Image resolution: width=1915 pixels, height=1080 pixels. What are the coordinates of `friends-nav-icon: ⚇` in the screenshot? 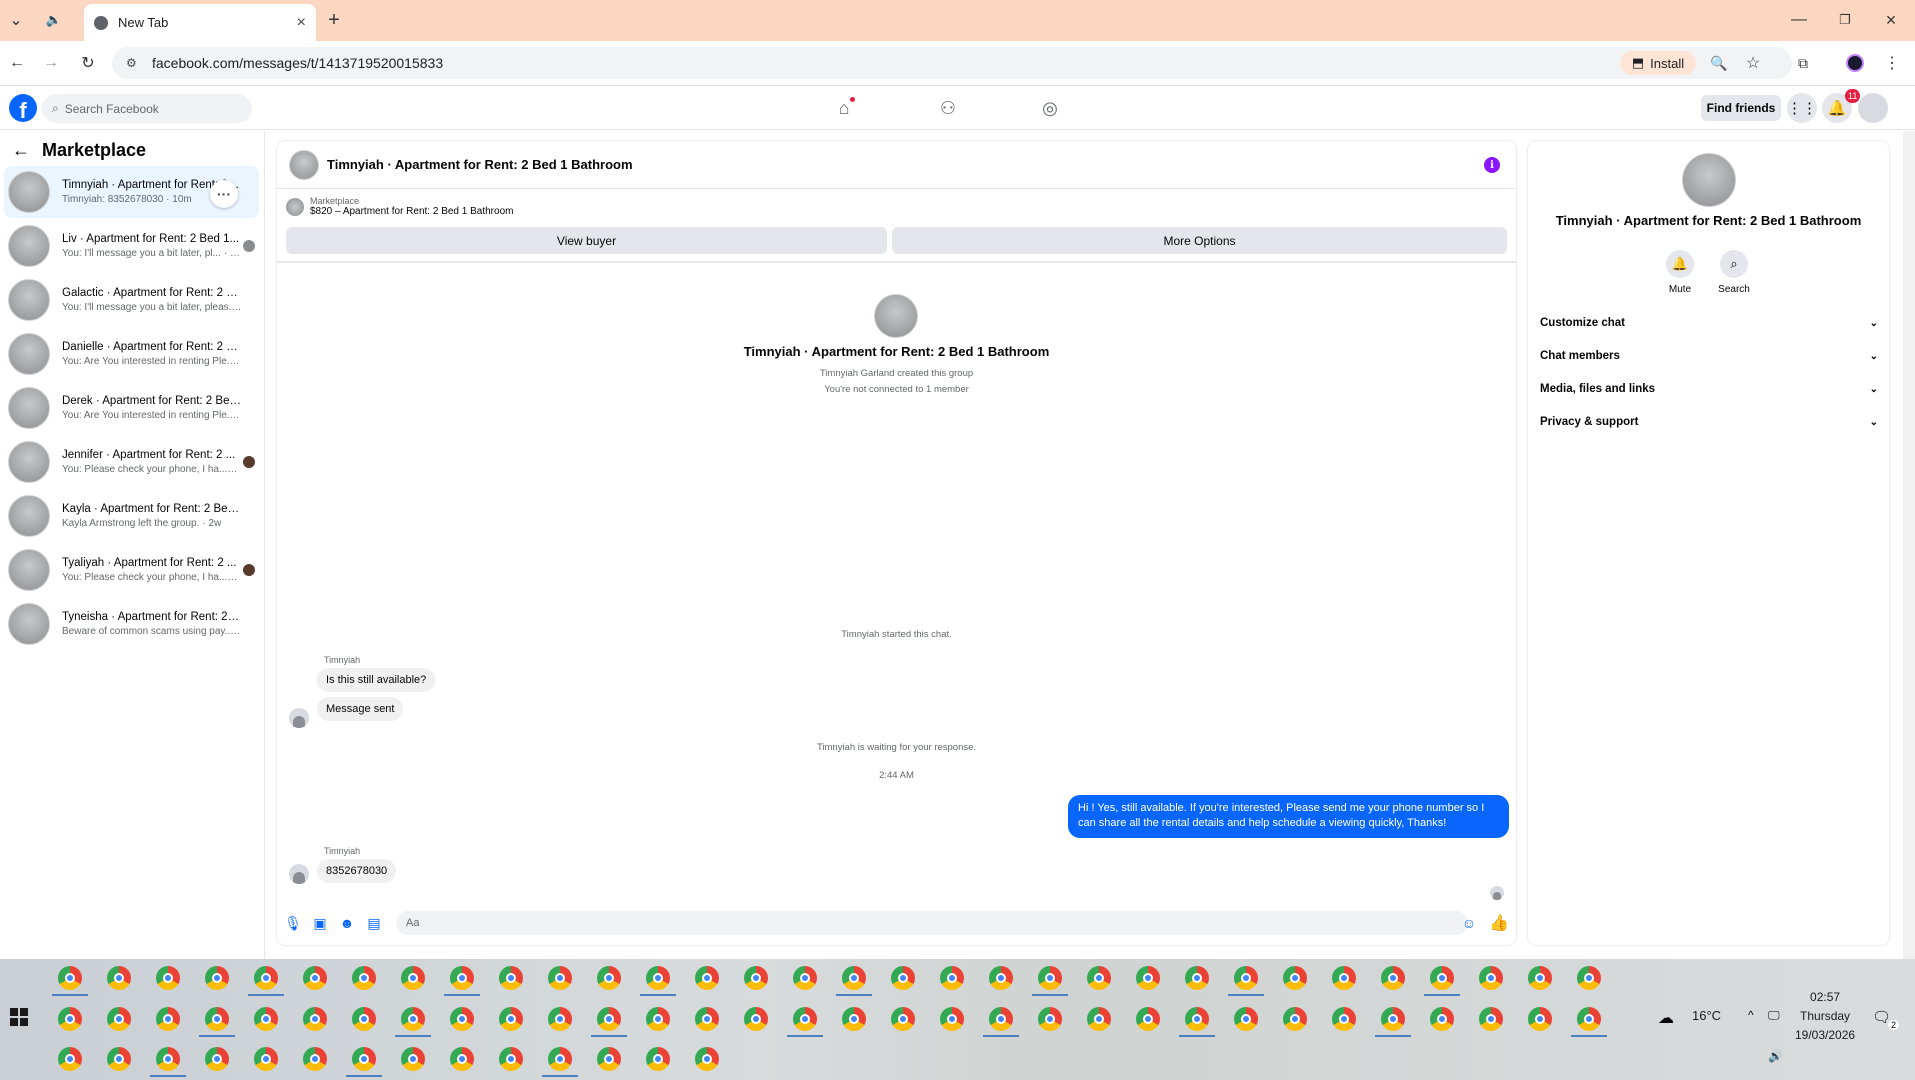 It's located at (948, 108).